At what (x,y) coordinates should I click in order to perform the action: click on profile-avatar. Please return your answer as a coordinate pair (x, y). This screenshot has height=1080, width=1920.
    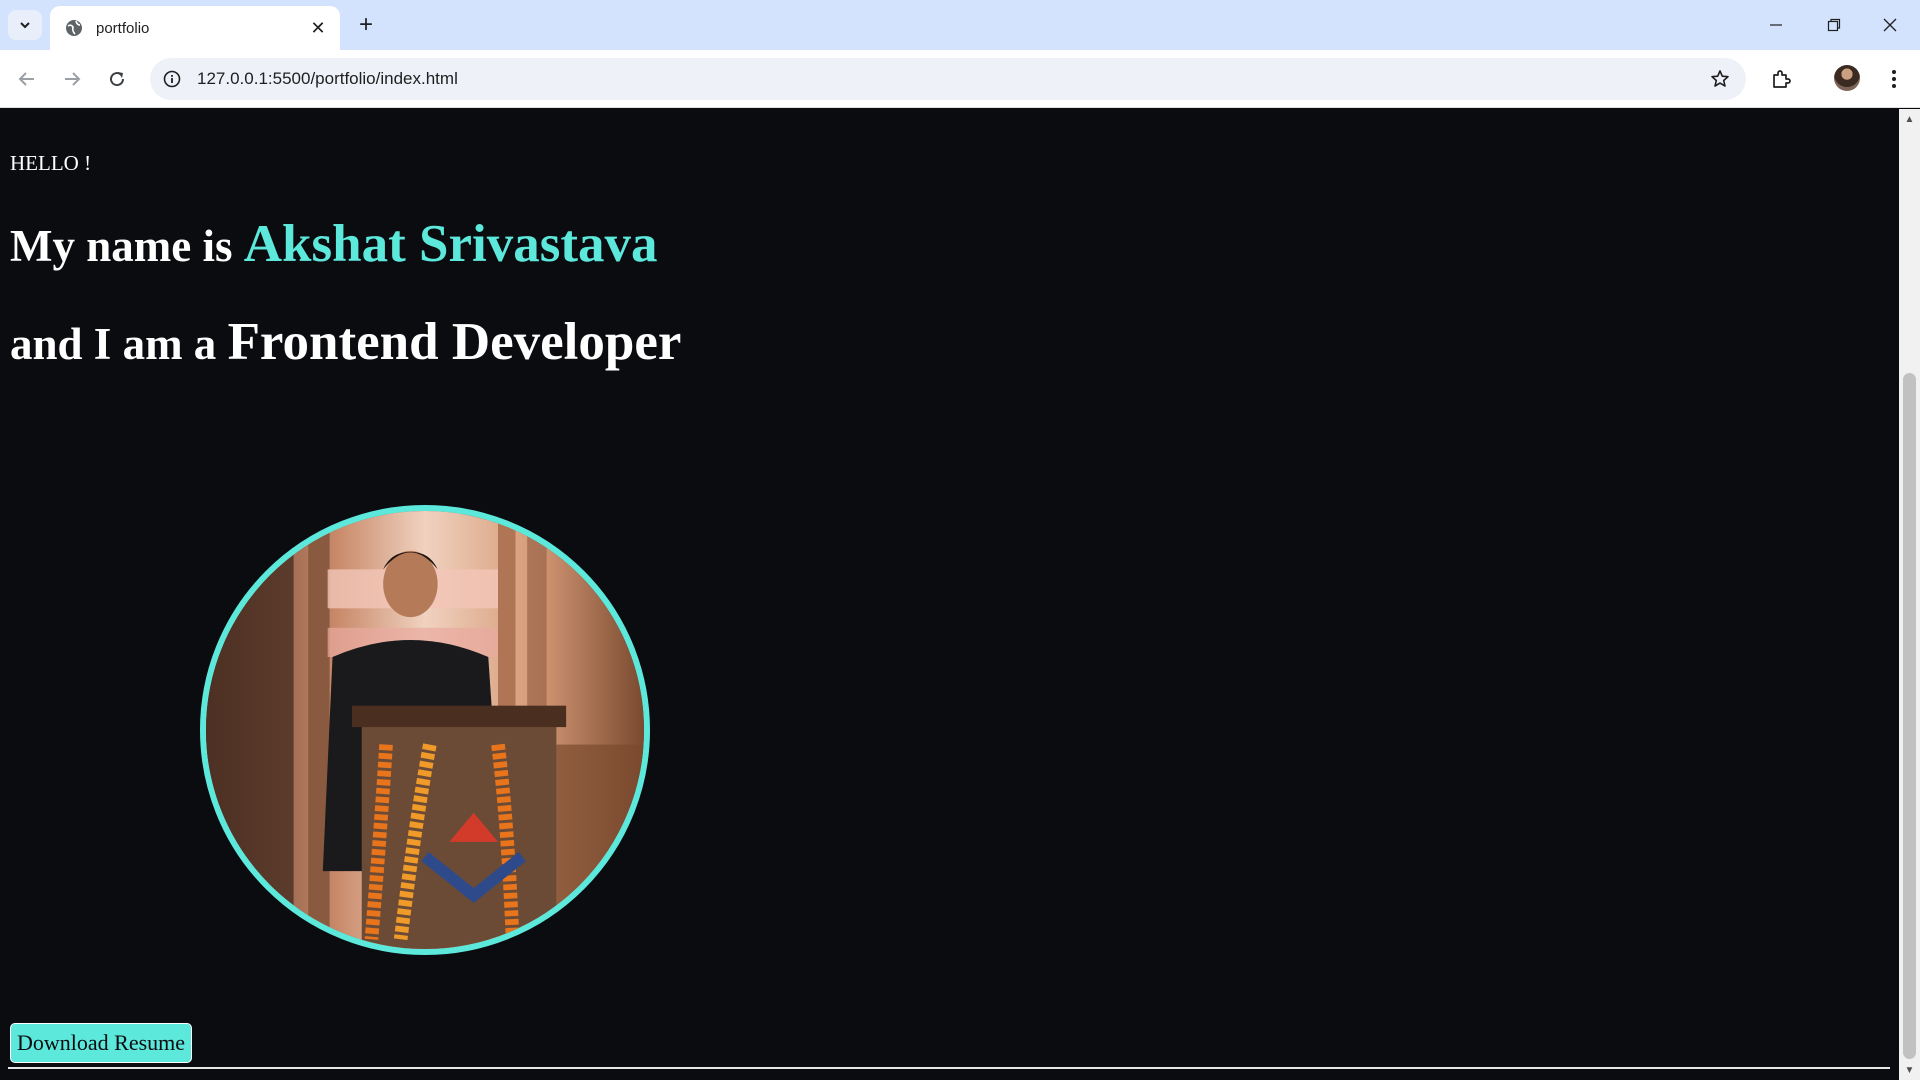
    Looking at the image, I should click on (1847, 78).